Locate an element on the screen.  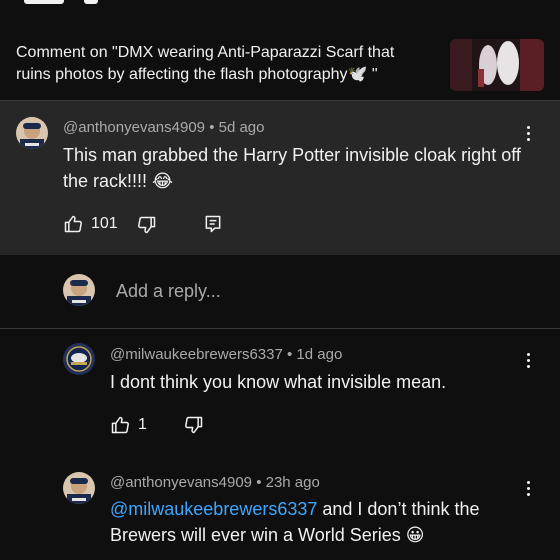
comment-meta: @anthonyevans4909 • 23h ago is located at coordinates (215, 482).